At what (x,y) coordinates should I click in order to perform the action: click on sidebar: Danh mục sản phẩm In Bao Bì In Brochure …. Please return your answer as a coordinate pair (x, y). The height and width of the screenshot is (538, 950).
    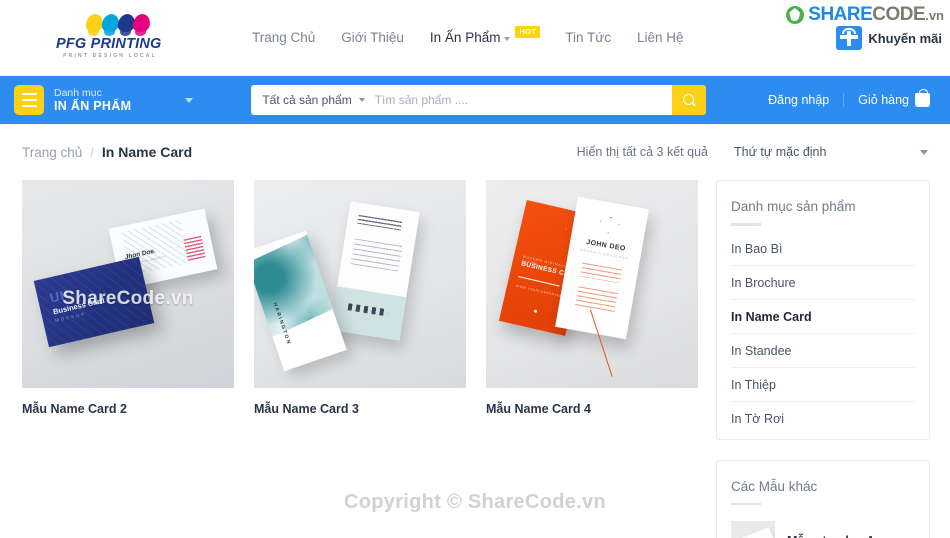
    Looking at the image, I should click on (823, 359).